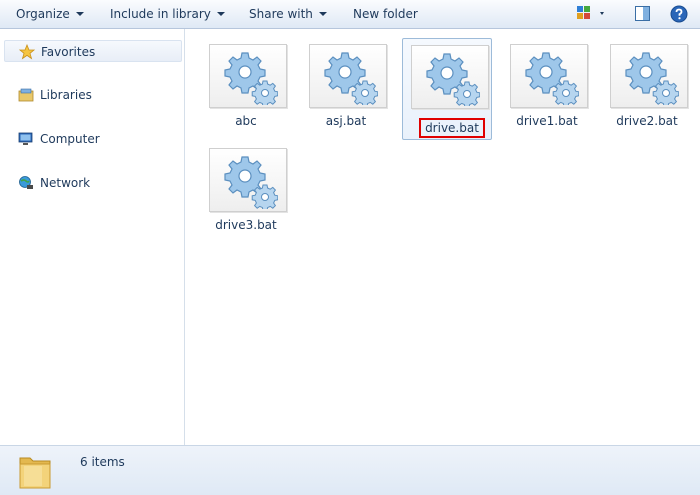 The width and height of the screenshot is (700, 495). I want to click on nav-item-favorites: Favorites, so click(93, 51).